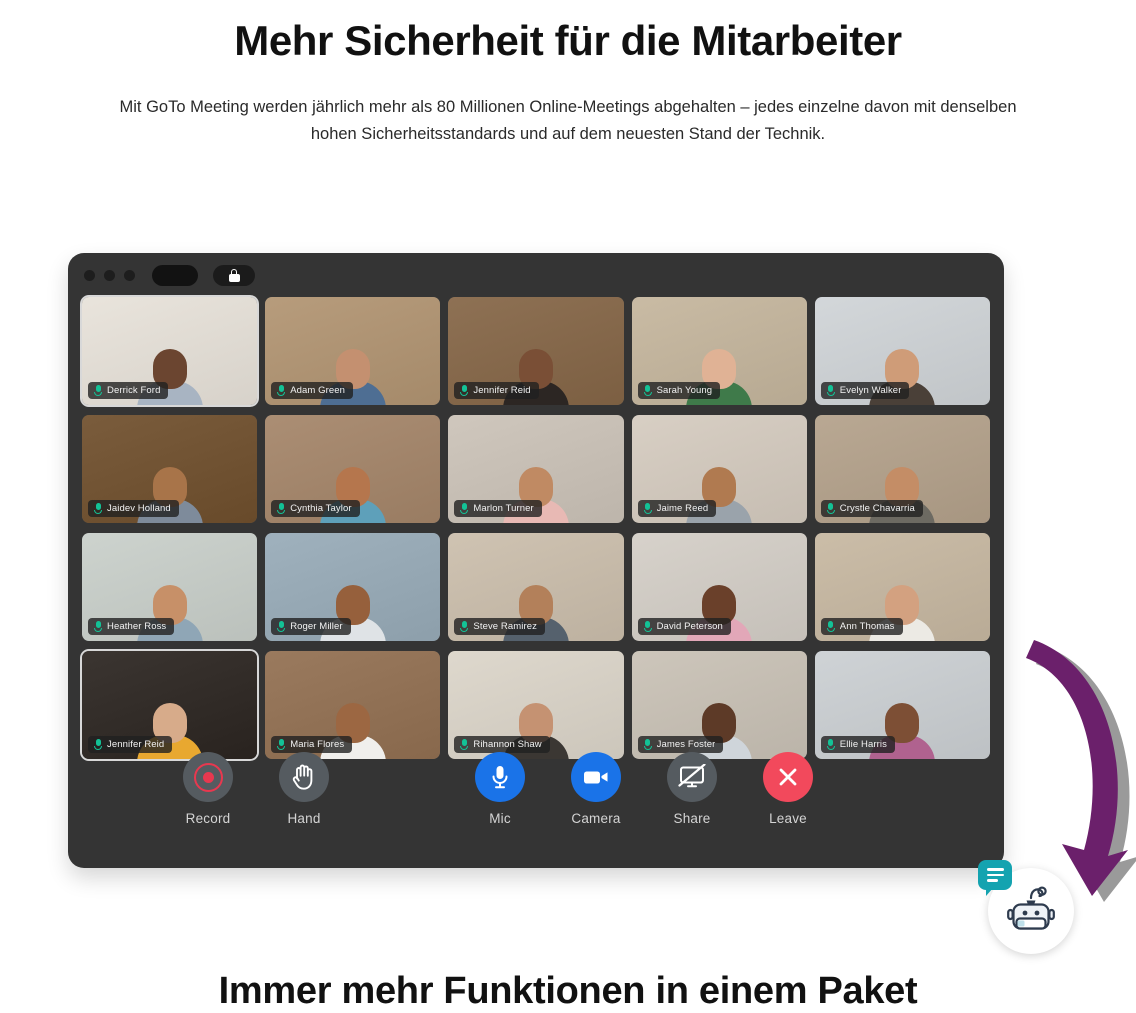 The width and height of the screenshot is (1136, 1013). I want to click on mic-button-circle, so click(500, 777).